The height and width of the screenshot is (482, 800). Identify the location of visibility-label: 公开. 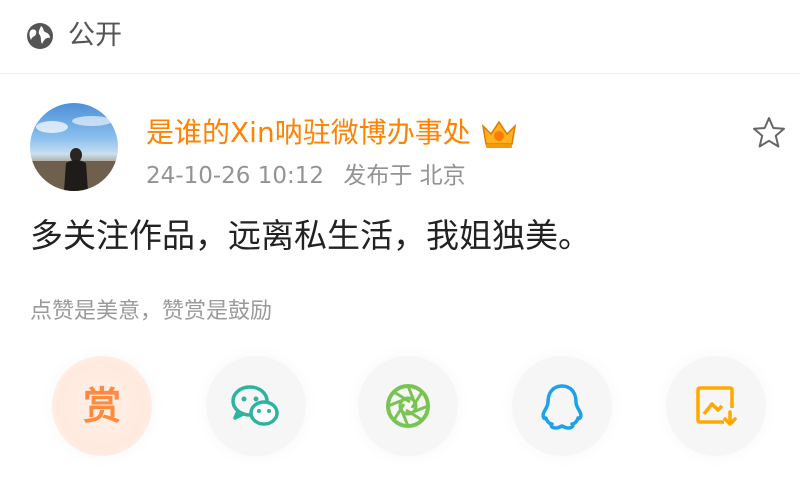
(95, 36).